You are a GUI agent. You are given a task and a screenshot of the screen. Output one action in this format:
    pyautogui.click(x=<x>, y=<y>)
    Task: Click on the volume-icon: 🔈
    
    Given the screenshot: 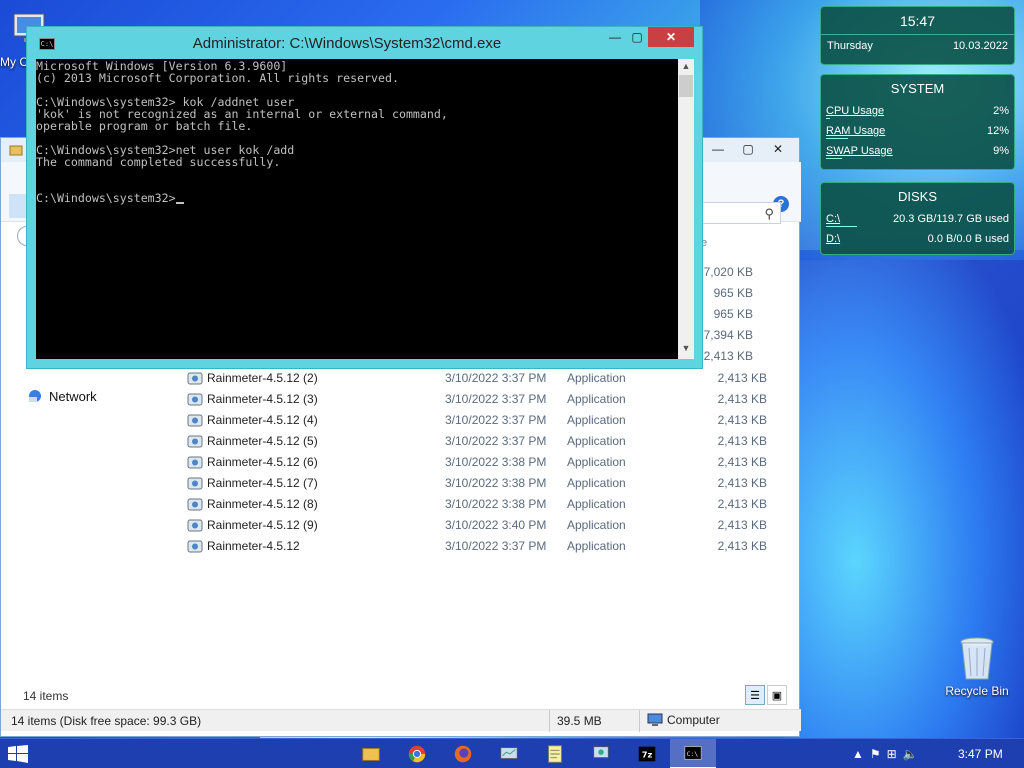 What is the action you would take?
    pyautogui.click(x=910, y=754)
    